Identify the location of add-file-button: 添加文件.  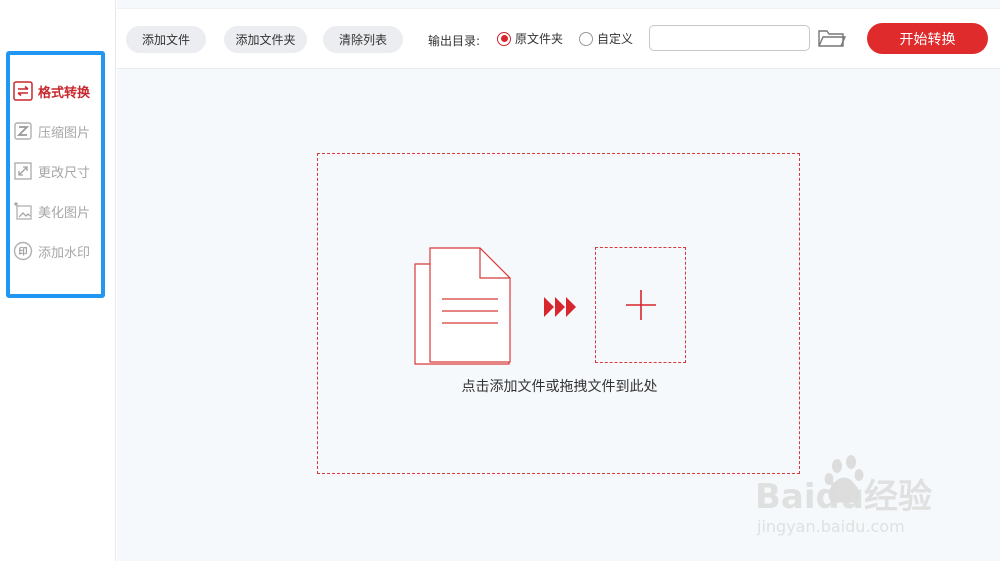
(166, 39).